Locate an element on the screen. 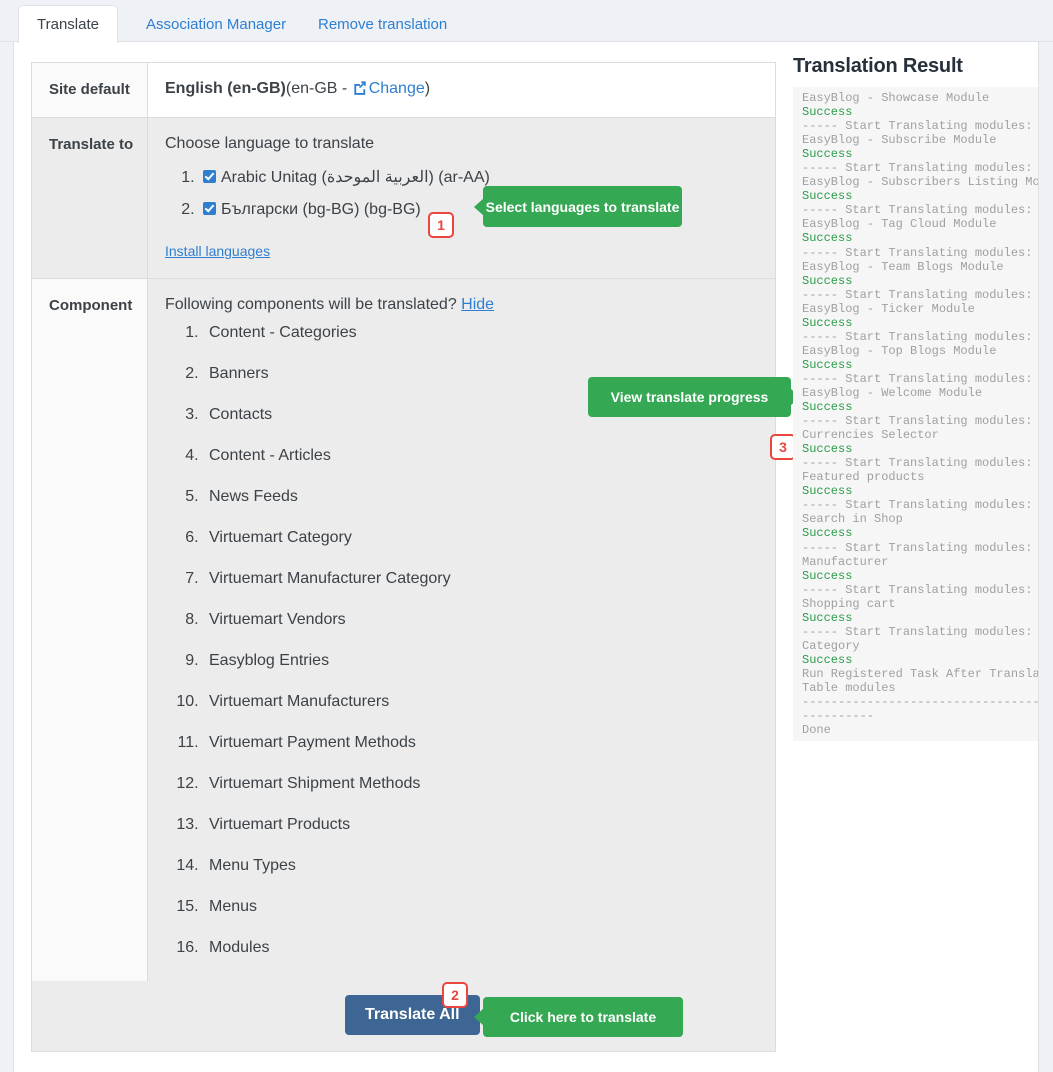 This screenshot has width=1053, height=1072. callout-view-progress: View translate progress is located at coordinates (694, 397).